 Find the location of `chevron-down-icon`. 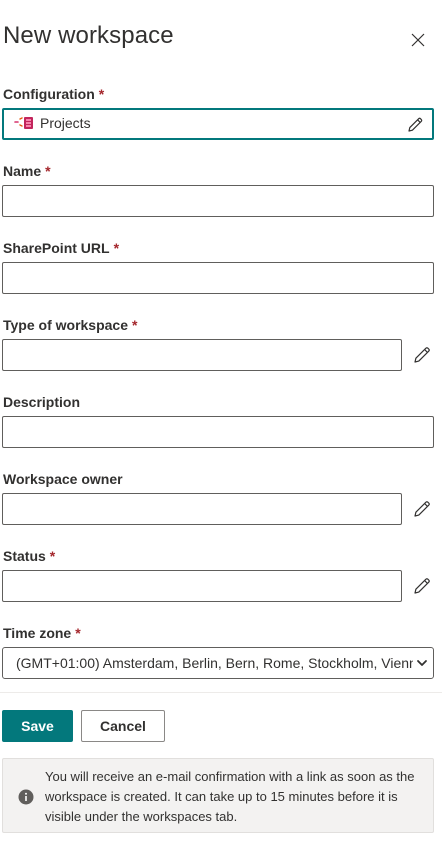

chevron-down-icon is located at coordinates (422, 663).